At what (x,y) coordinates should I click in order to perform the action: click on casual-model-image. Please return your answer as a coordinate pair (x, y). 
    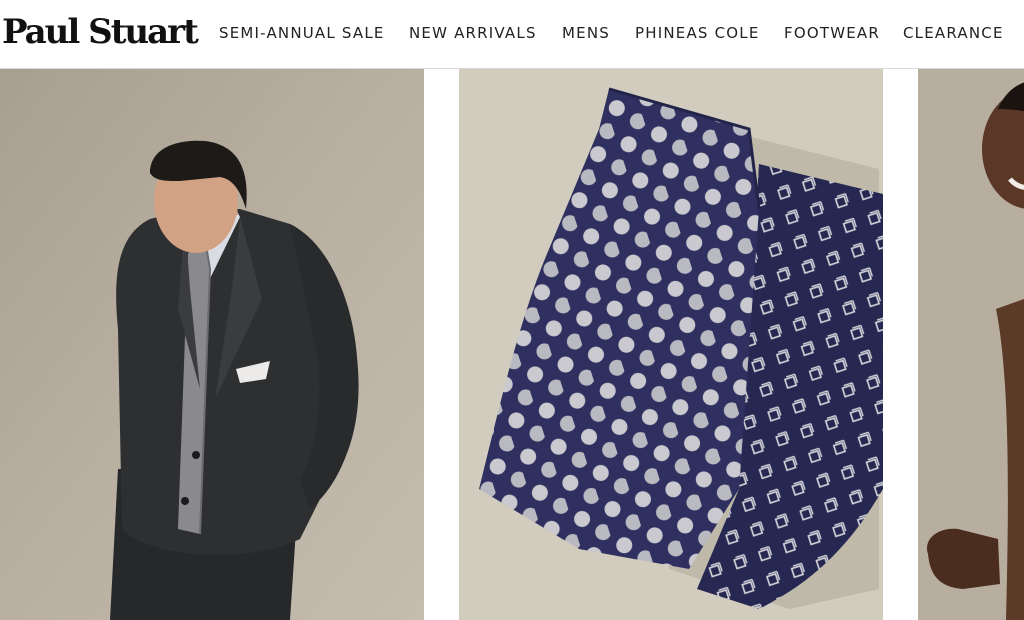
    Looking at the image, I should click on (971, 344).